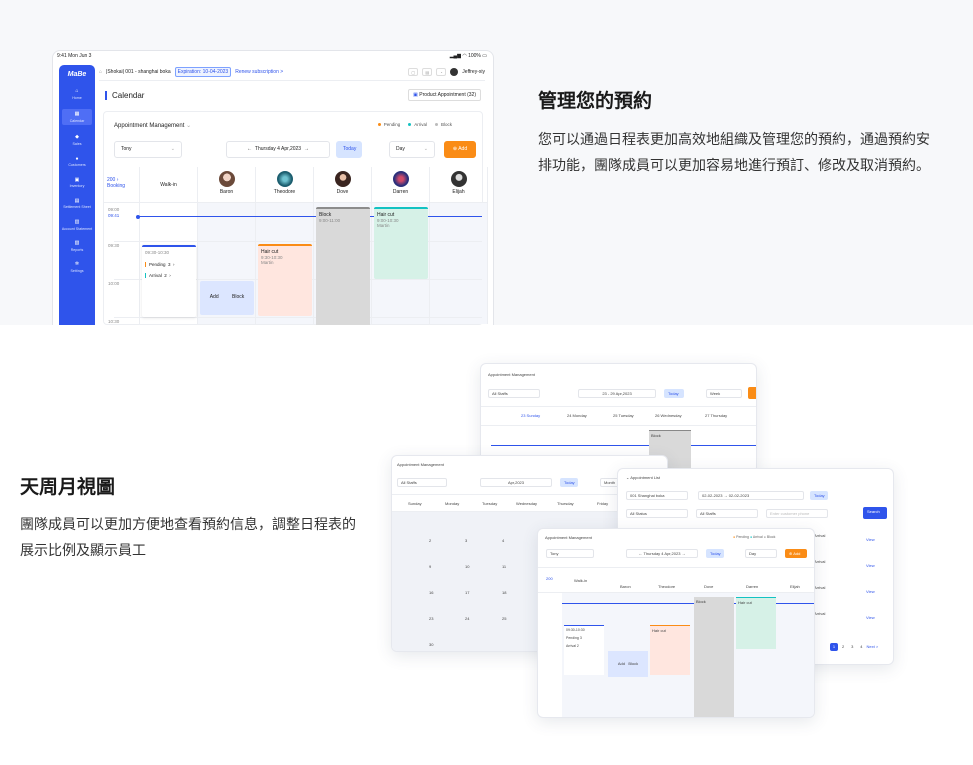 The image size is (973, 765). Describe the element at coordinates (531, 415) in the screenshot. I see `week-day: 23 Sunday` at that location.